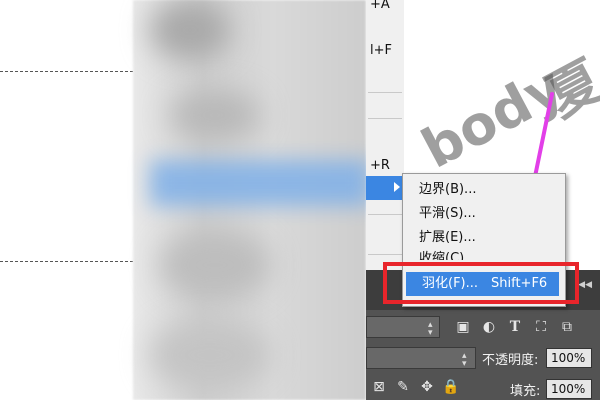 The height and width of the screenshot is (400, 600). Describe the element at coordinates (381, 50) in the screenshot. I see `menu-shortcut: l+F` at that location.